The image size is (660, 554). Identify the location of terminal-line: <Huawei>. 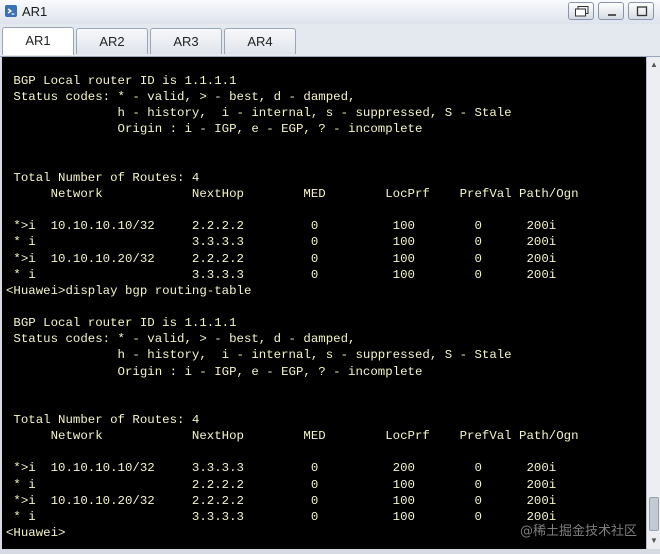
(36, 532).